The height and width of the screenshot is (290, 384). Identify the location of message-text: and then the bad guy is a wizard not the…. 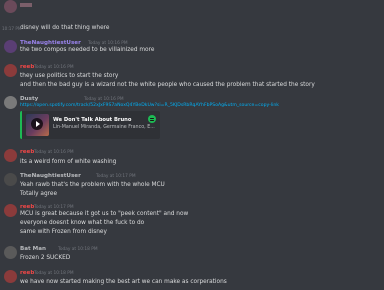
(167, 85).